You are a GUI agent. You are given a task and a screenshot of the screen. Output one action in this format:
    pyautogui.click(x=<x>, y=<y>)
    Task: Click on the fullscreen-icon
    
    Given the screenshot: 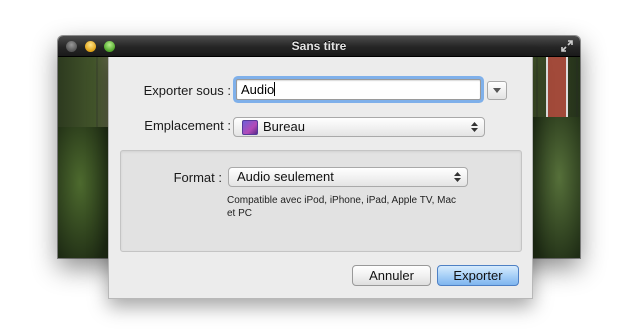 What is the action you would take?
    pyautogui.click(x=567, y=46)
    